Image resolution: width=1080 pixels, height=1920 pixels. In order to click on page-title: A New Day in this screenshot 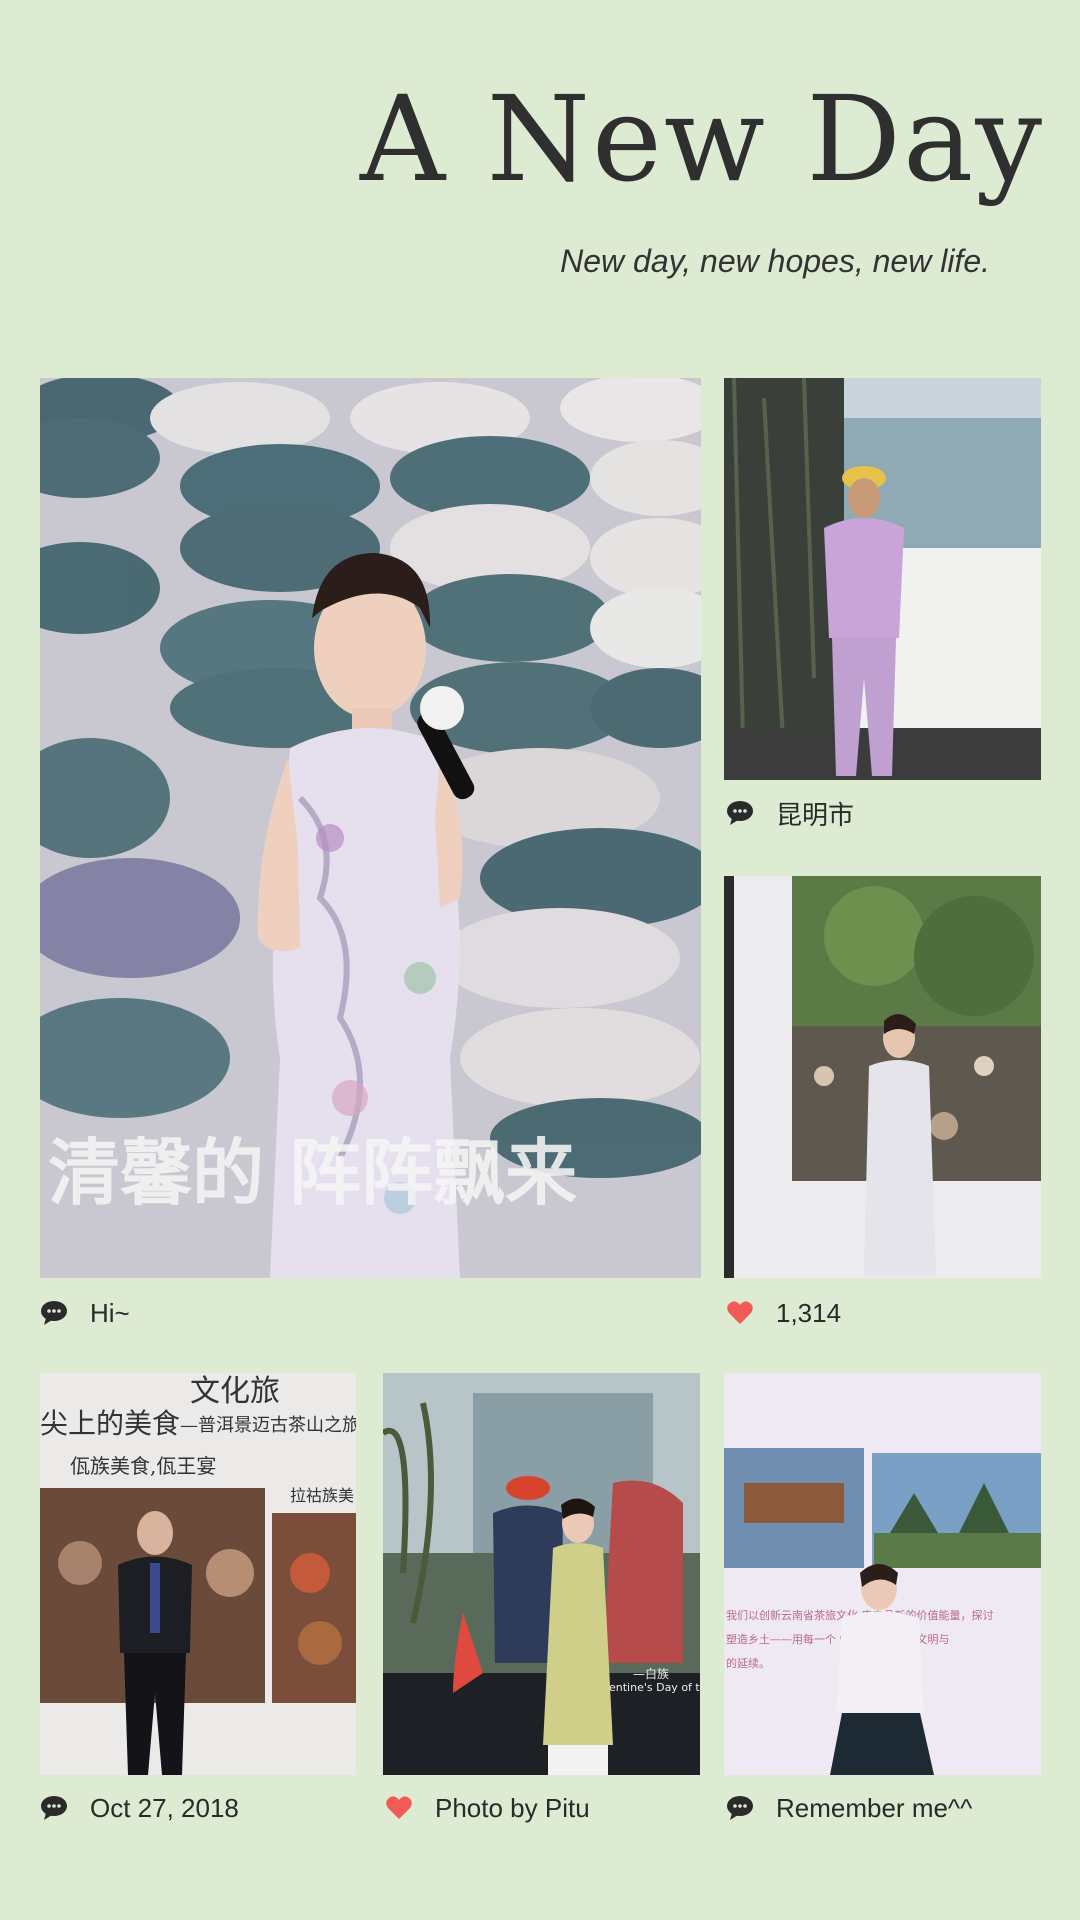, I will do `click(702, 139)`.